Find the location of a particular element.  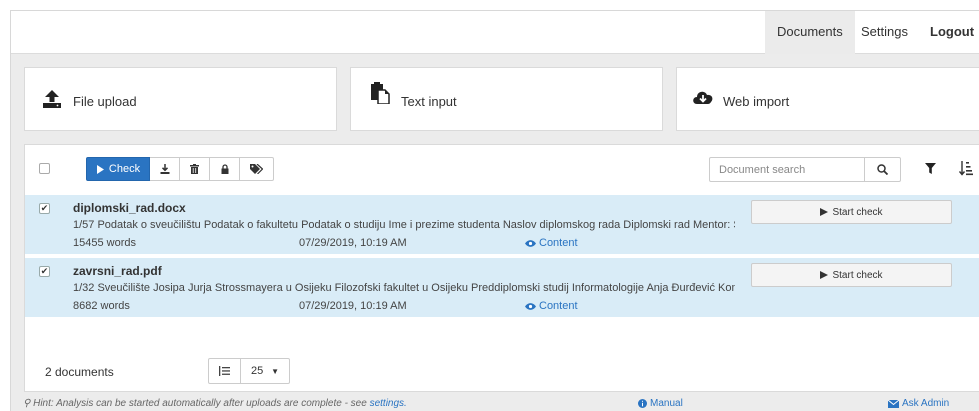

sort-icon is located at coordinates (966, 168).